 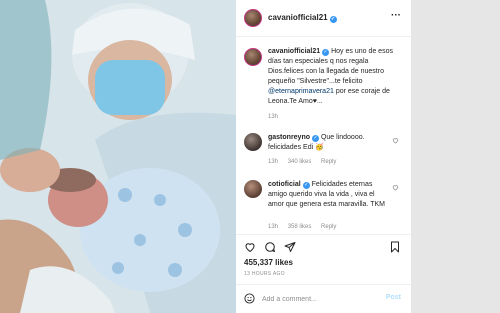 I want to click on comment-input, so click(x=317, y=299).